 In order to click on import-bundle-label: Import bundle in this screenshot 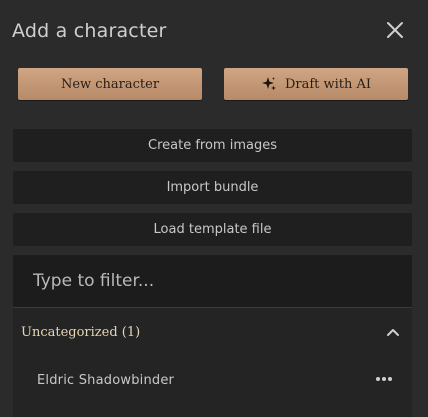, I will do `click(212, 187)`.